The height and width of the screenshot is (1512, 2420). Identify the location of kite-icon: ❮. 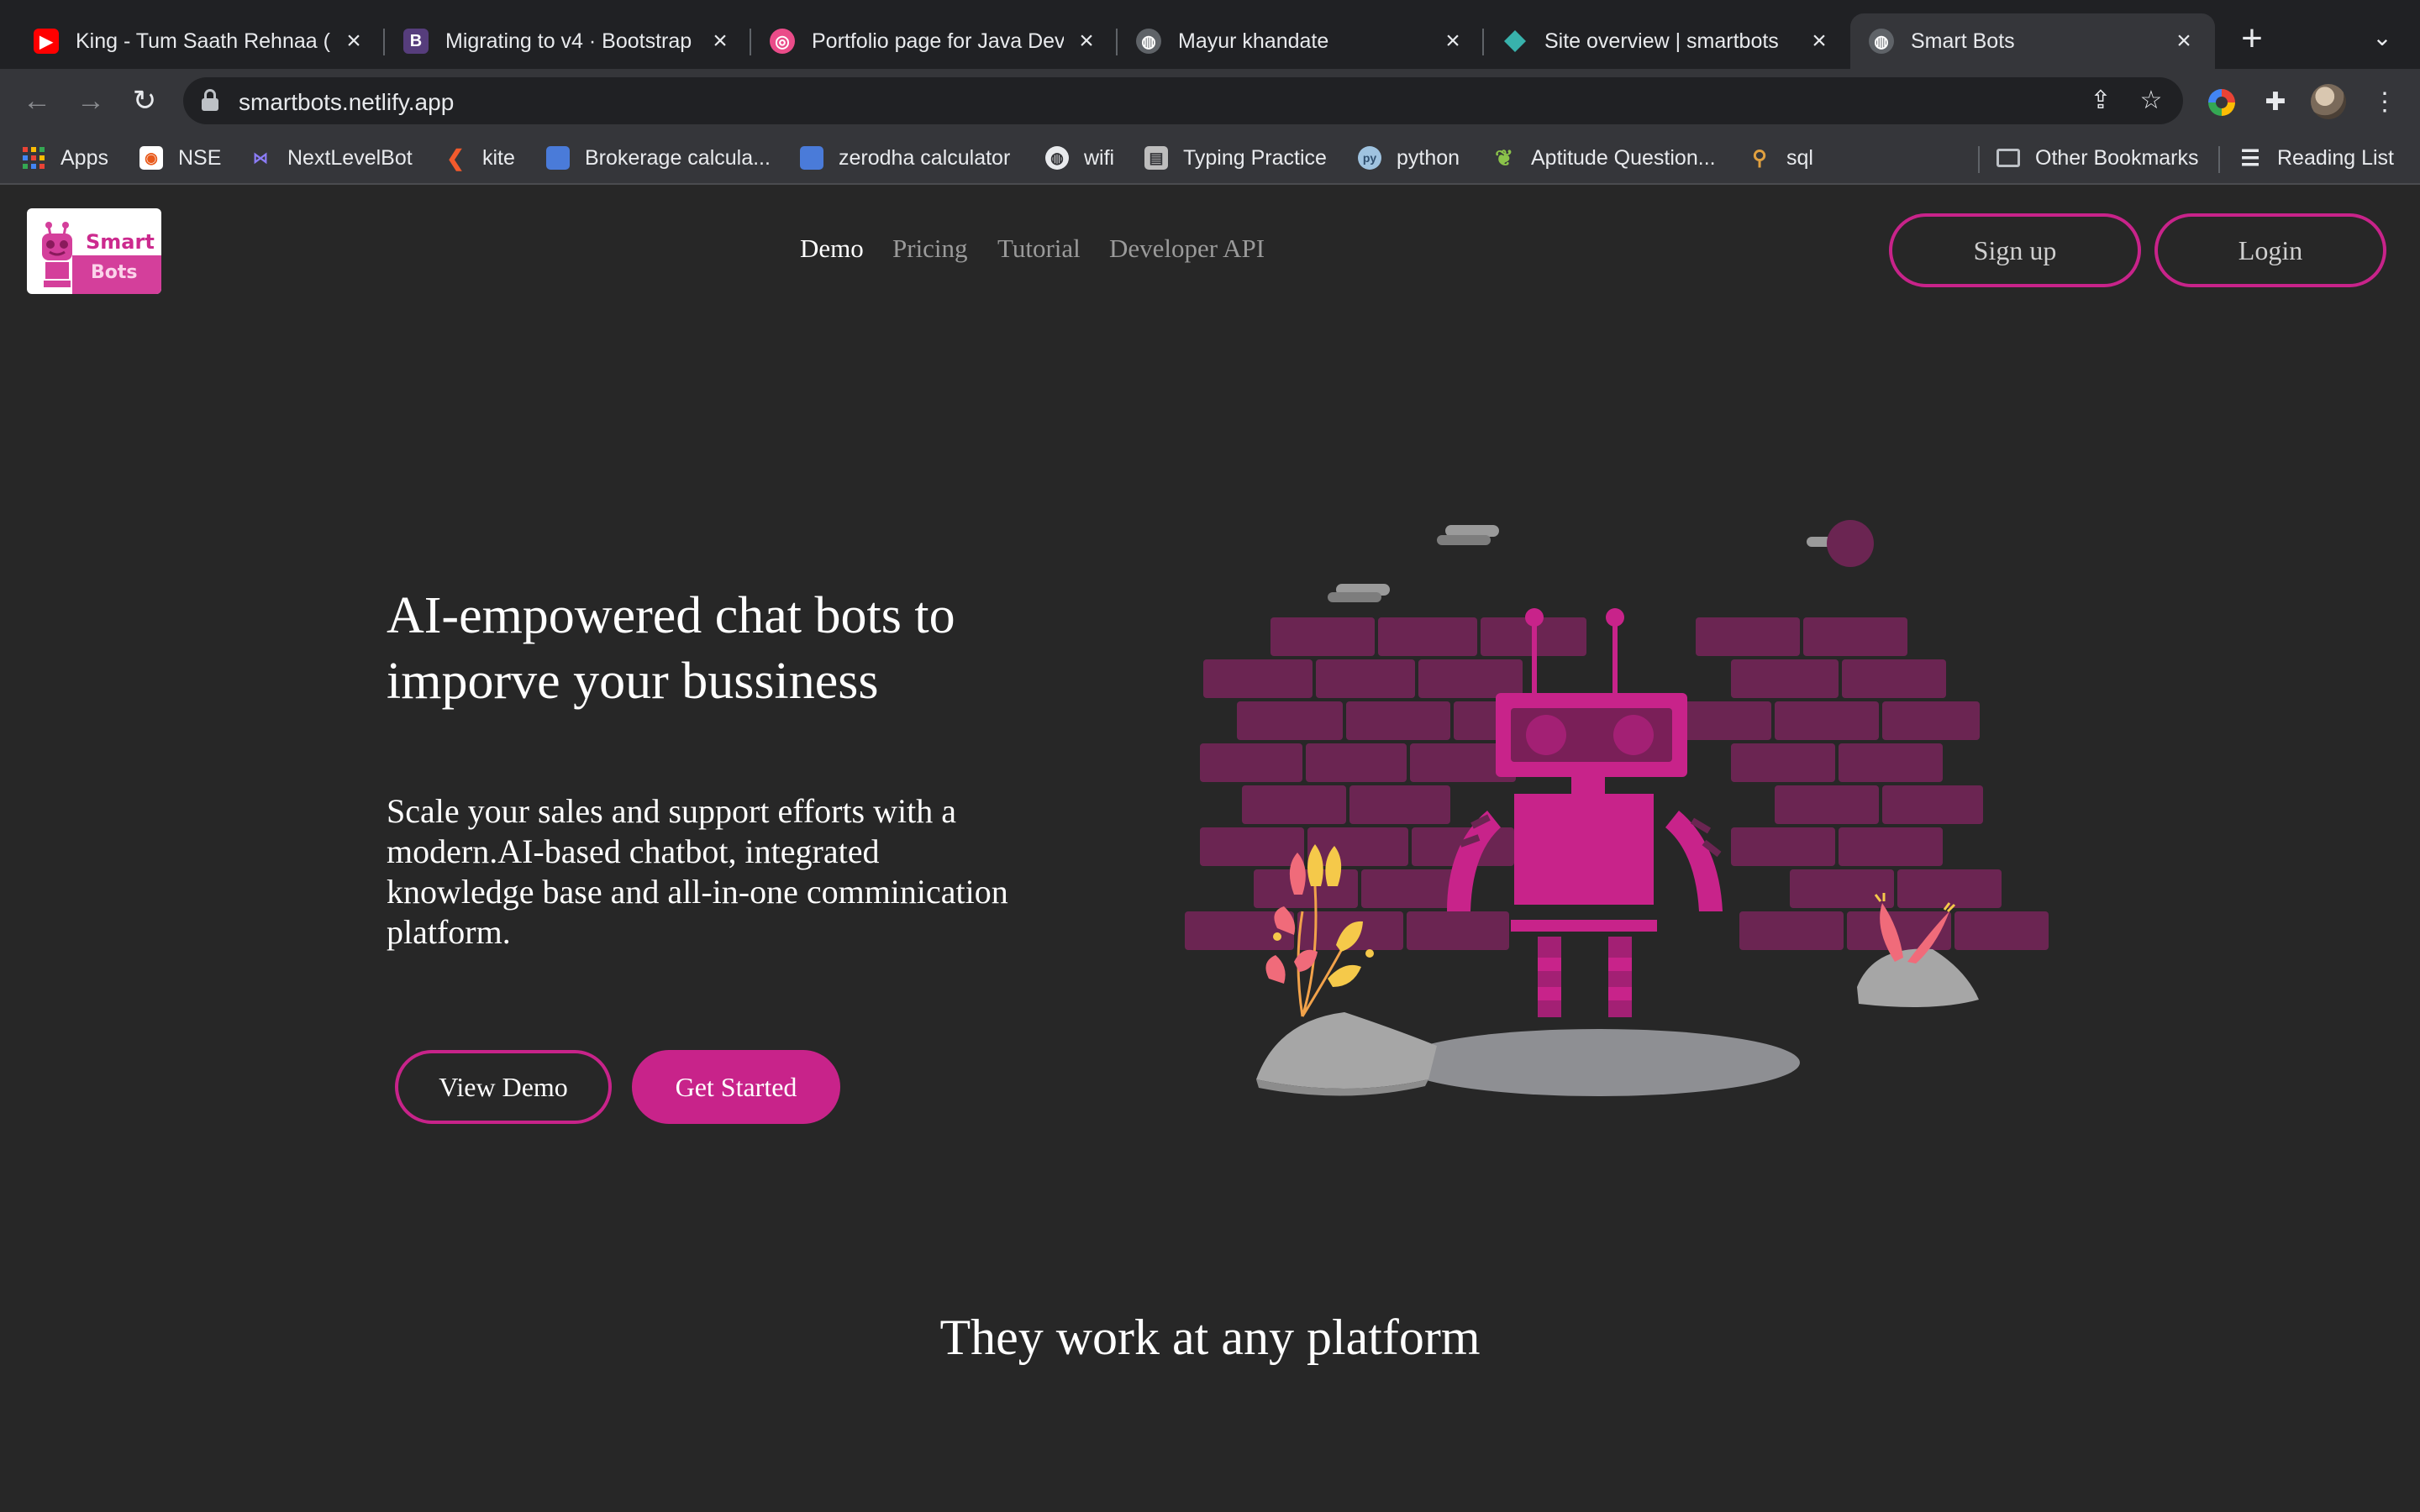
(455, 157).